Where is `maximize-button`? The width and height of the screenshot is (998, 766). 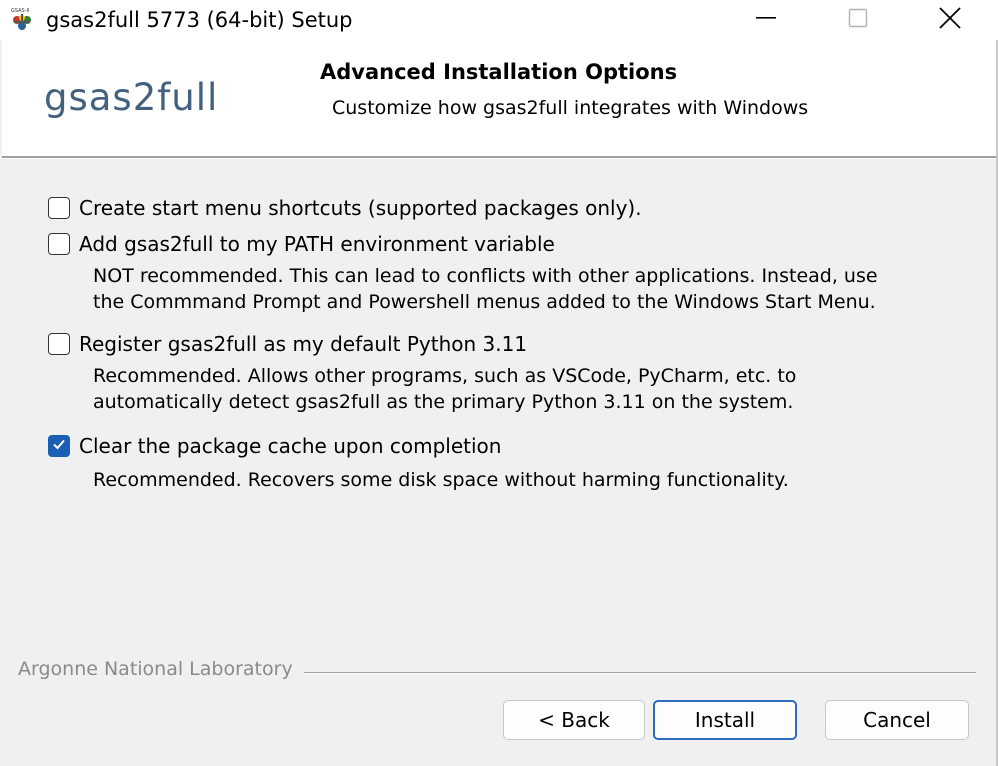
maximize-button is located at coordinates (858, 20).